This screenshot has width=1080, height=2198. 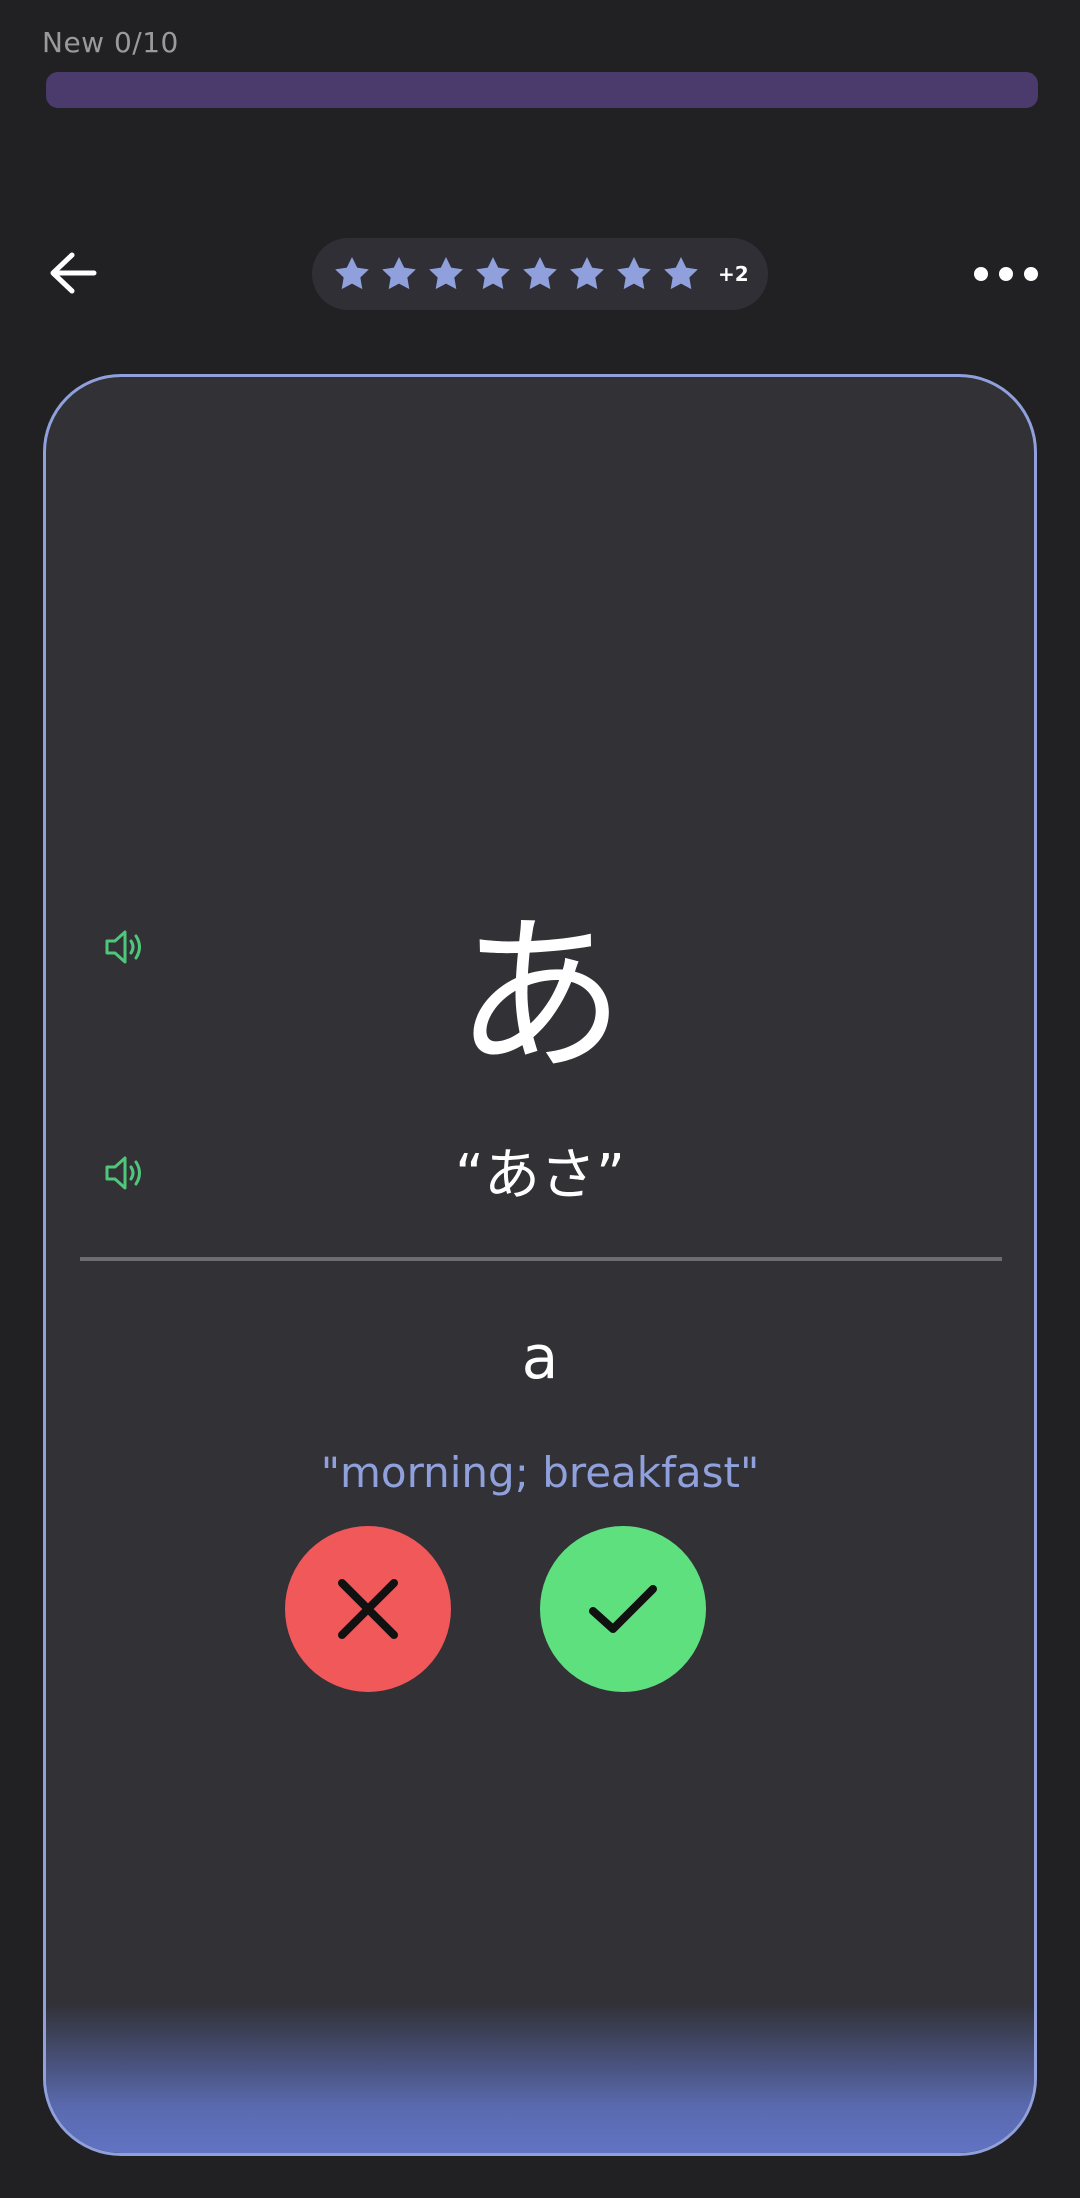 I want to click on check-icon, so click(x=623, y=1609).